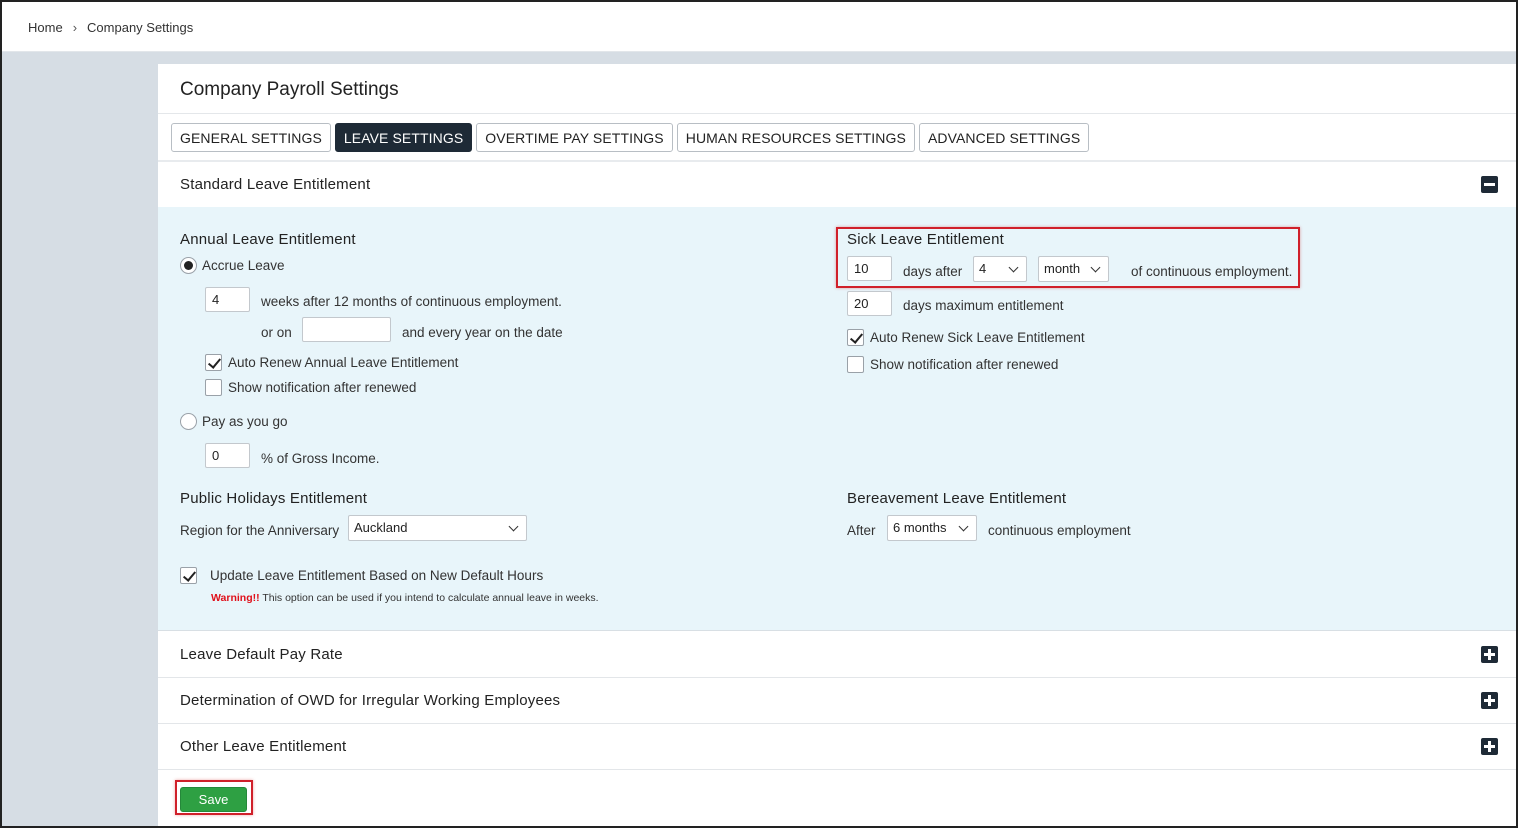 The width and height of the screenshot is (1518, 828). What do you see at coordinates (276, 332) in the screenshot?
I see `or-on-label: or on` at bounding box center [276, 332].